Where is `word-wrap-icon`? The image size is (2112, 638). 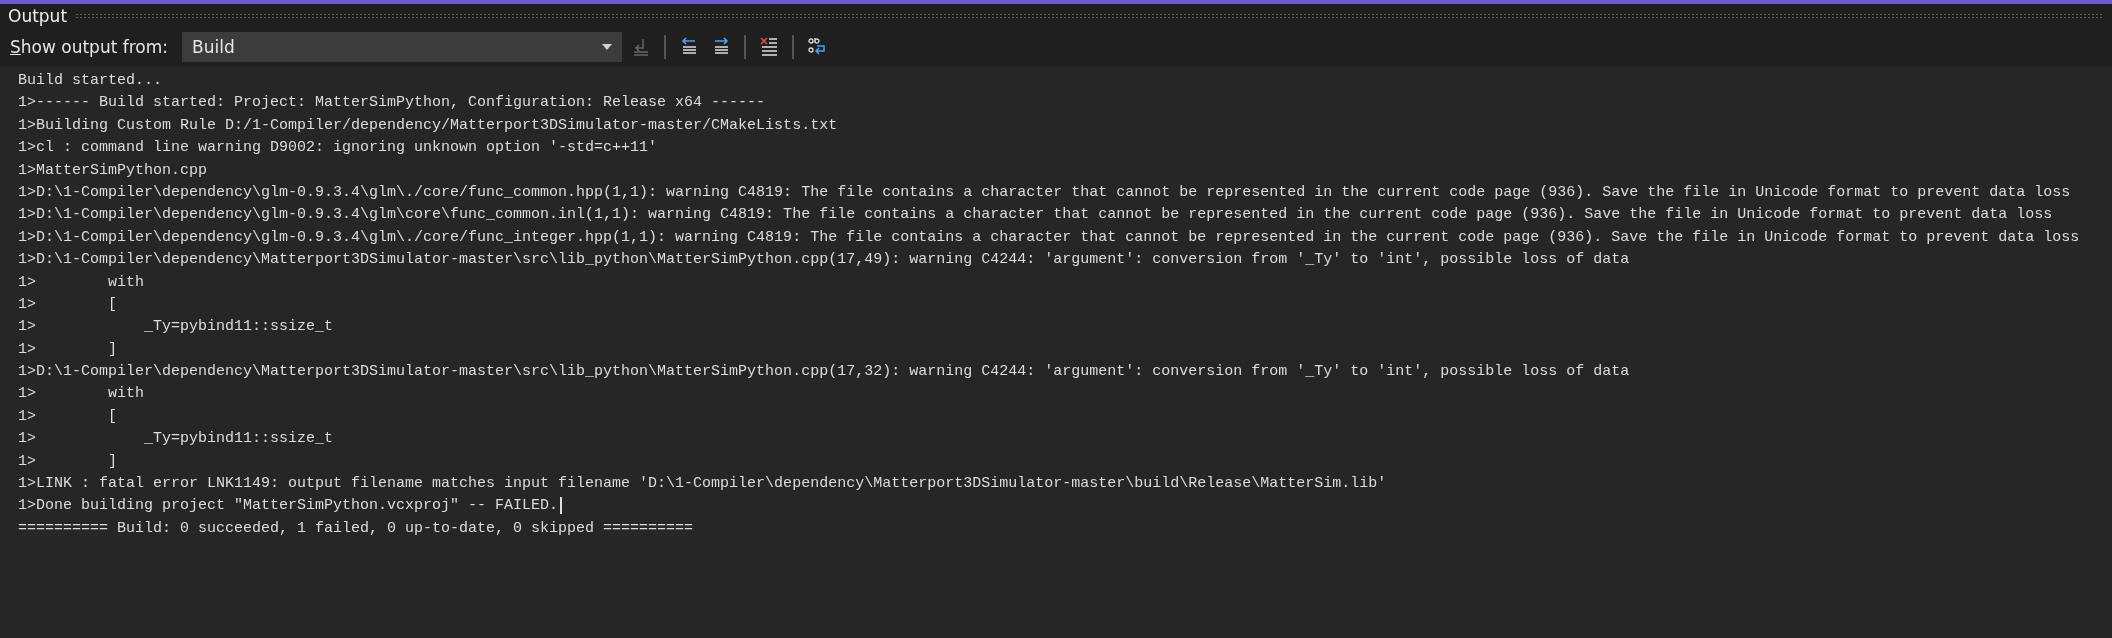
word-wrap-icon is located at coordinates (817, 47).